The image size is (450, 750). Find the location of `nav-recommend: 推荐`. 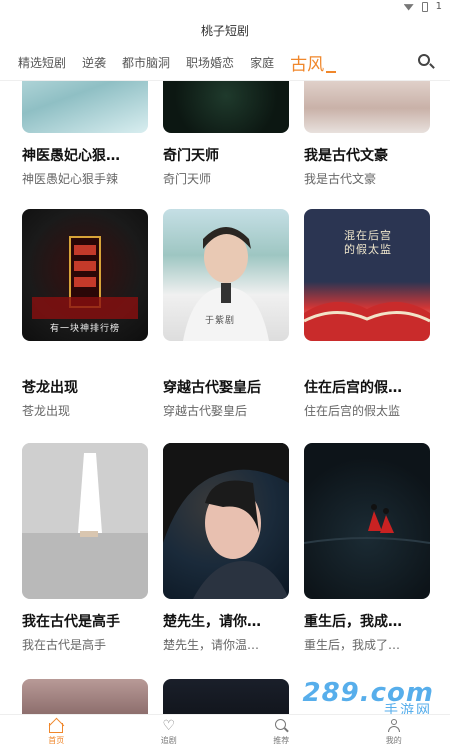

nav-recommend: 推荐 is located at coordinates (281, 732).